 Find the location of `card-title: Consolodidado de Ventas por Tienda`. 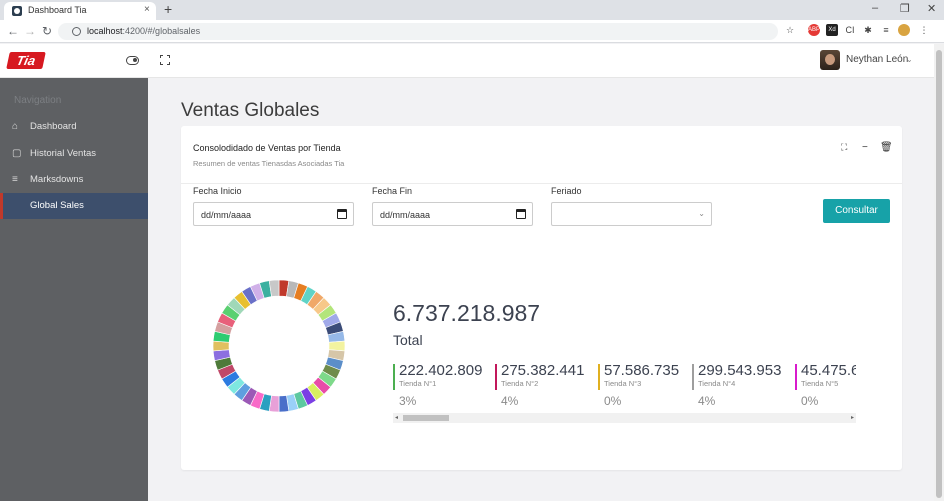

card-title: Consolodidado de Ventas por Tienda is located at coordinates (267, 148).